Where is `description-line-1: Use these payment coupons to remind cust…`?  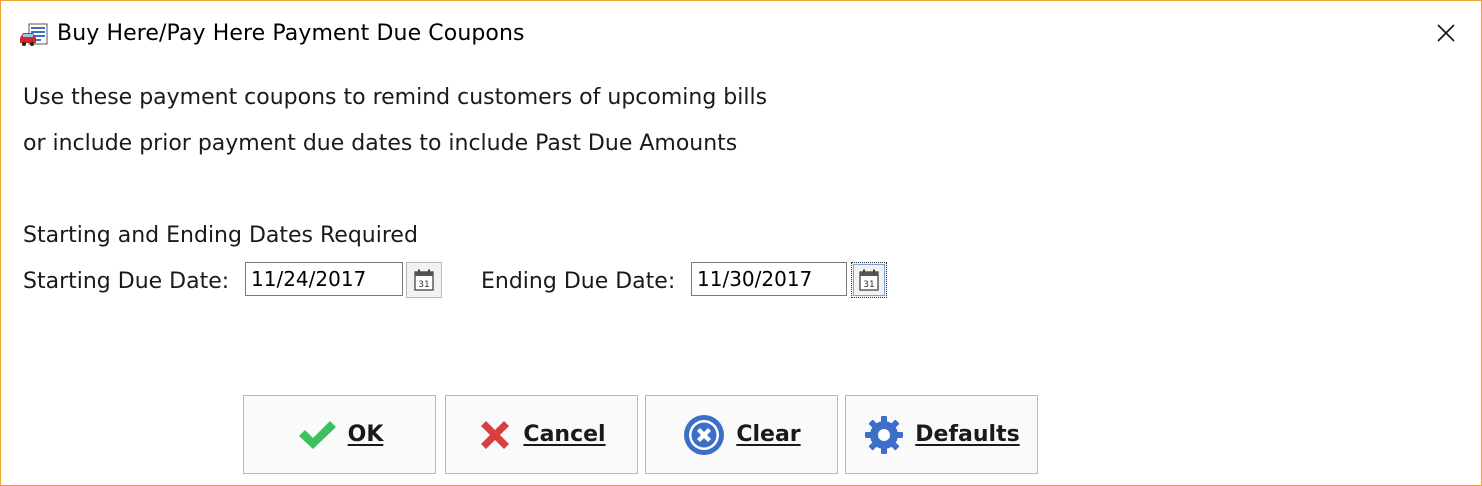 description-line-1: Use these payment coupons to remind cust… is located at coordinates (395, 97).